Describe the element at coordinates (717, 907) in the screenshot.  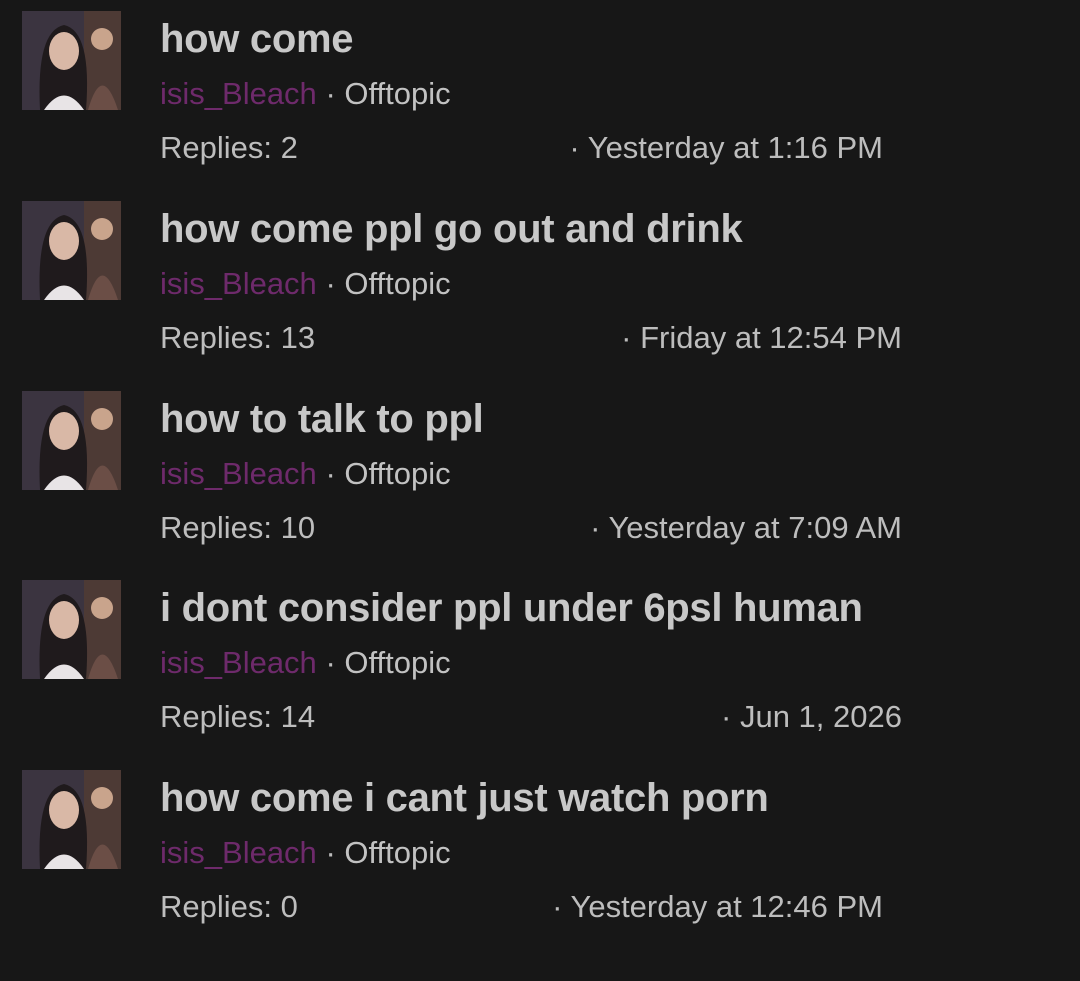
I see `last-post-date: · Yesterday at 12:46 PM` at that location.